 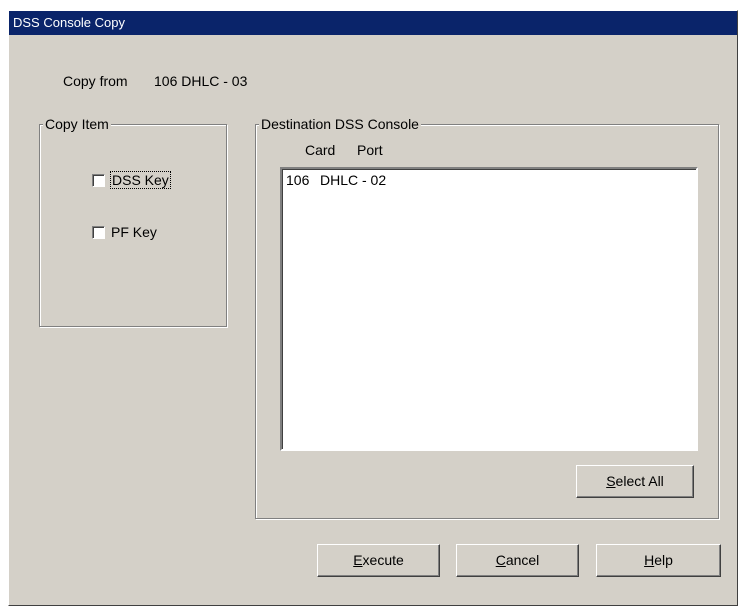 What do you see at coordinates (340, 124) in the screenshot?
I see `destination-legend: Destination DSS Console` at bounding box center [340, 124].